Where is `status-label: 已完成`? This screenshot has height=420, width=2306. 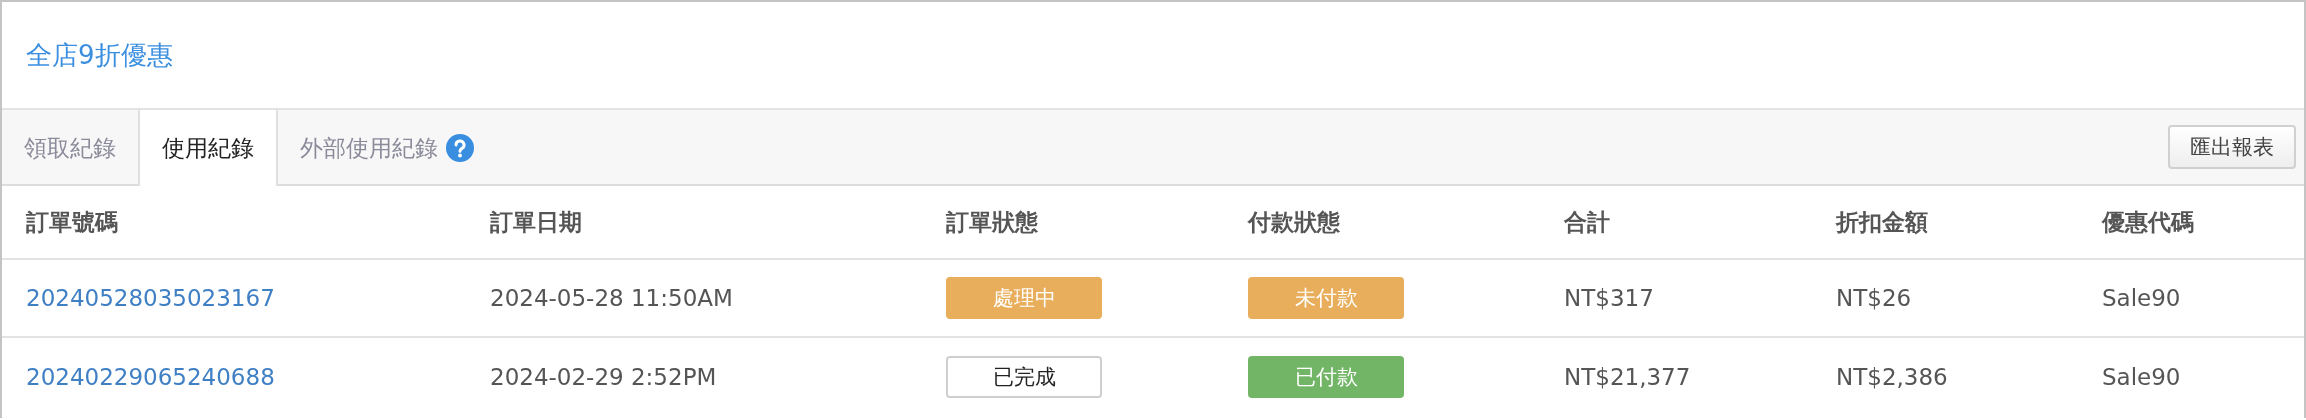 status-label: 已完成 is located at coordinates (1024, 377).